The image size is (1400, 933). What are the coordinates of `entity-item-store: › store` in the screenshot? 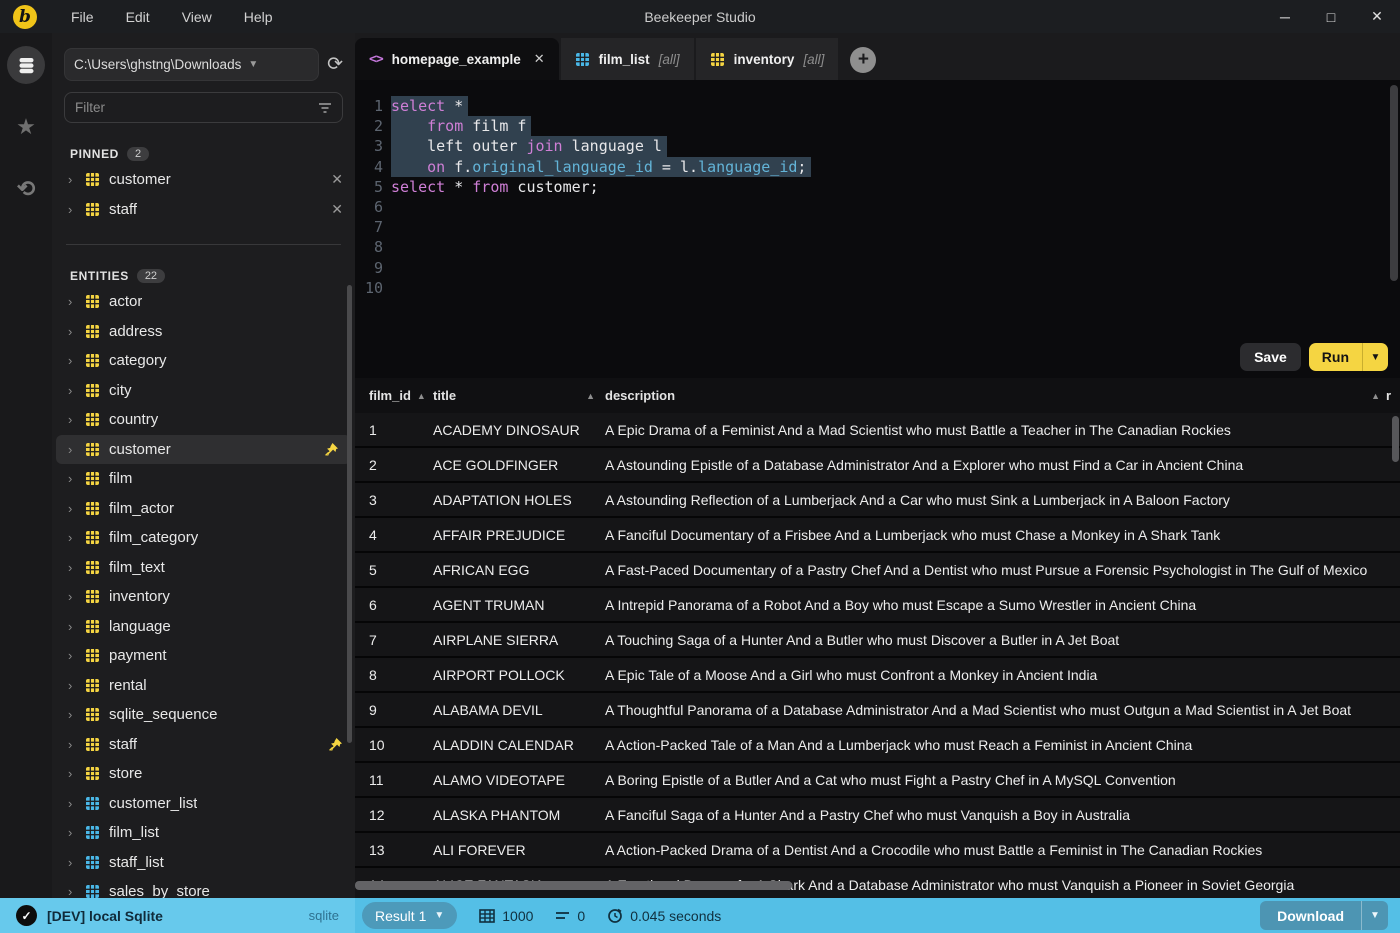 It's located at (203, 774).